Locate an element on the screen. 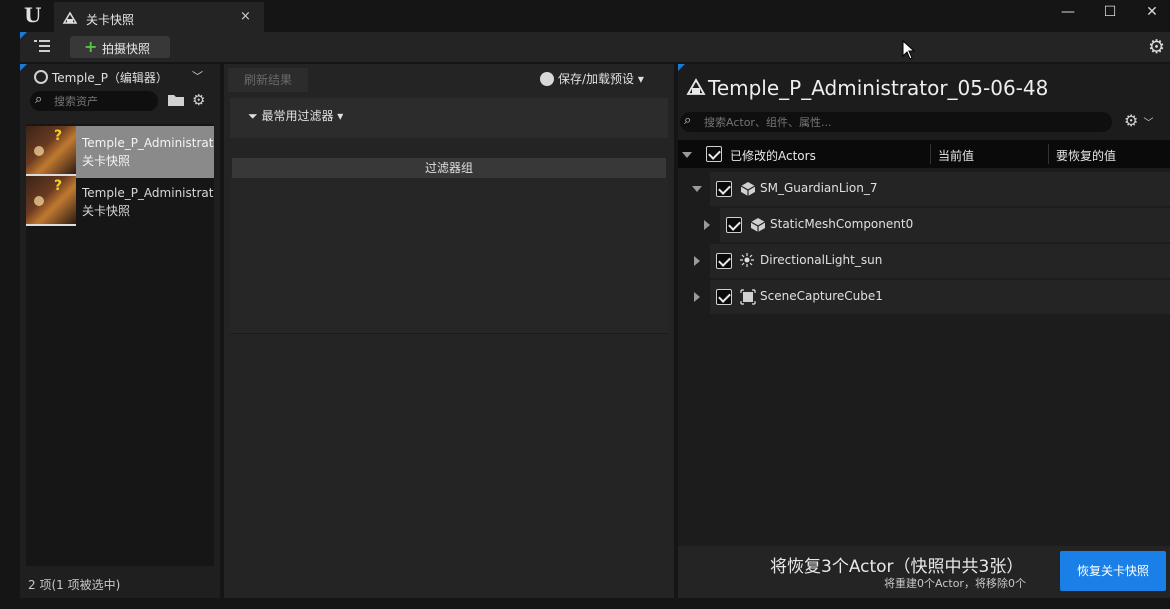 The image size is (1170, 609). level-selector: Temple_P（编辑器） is located at coordinates (110, 77).